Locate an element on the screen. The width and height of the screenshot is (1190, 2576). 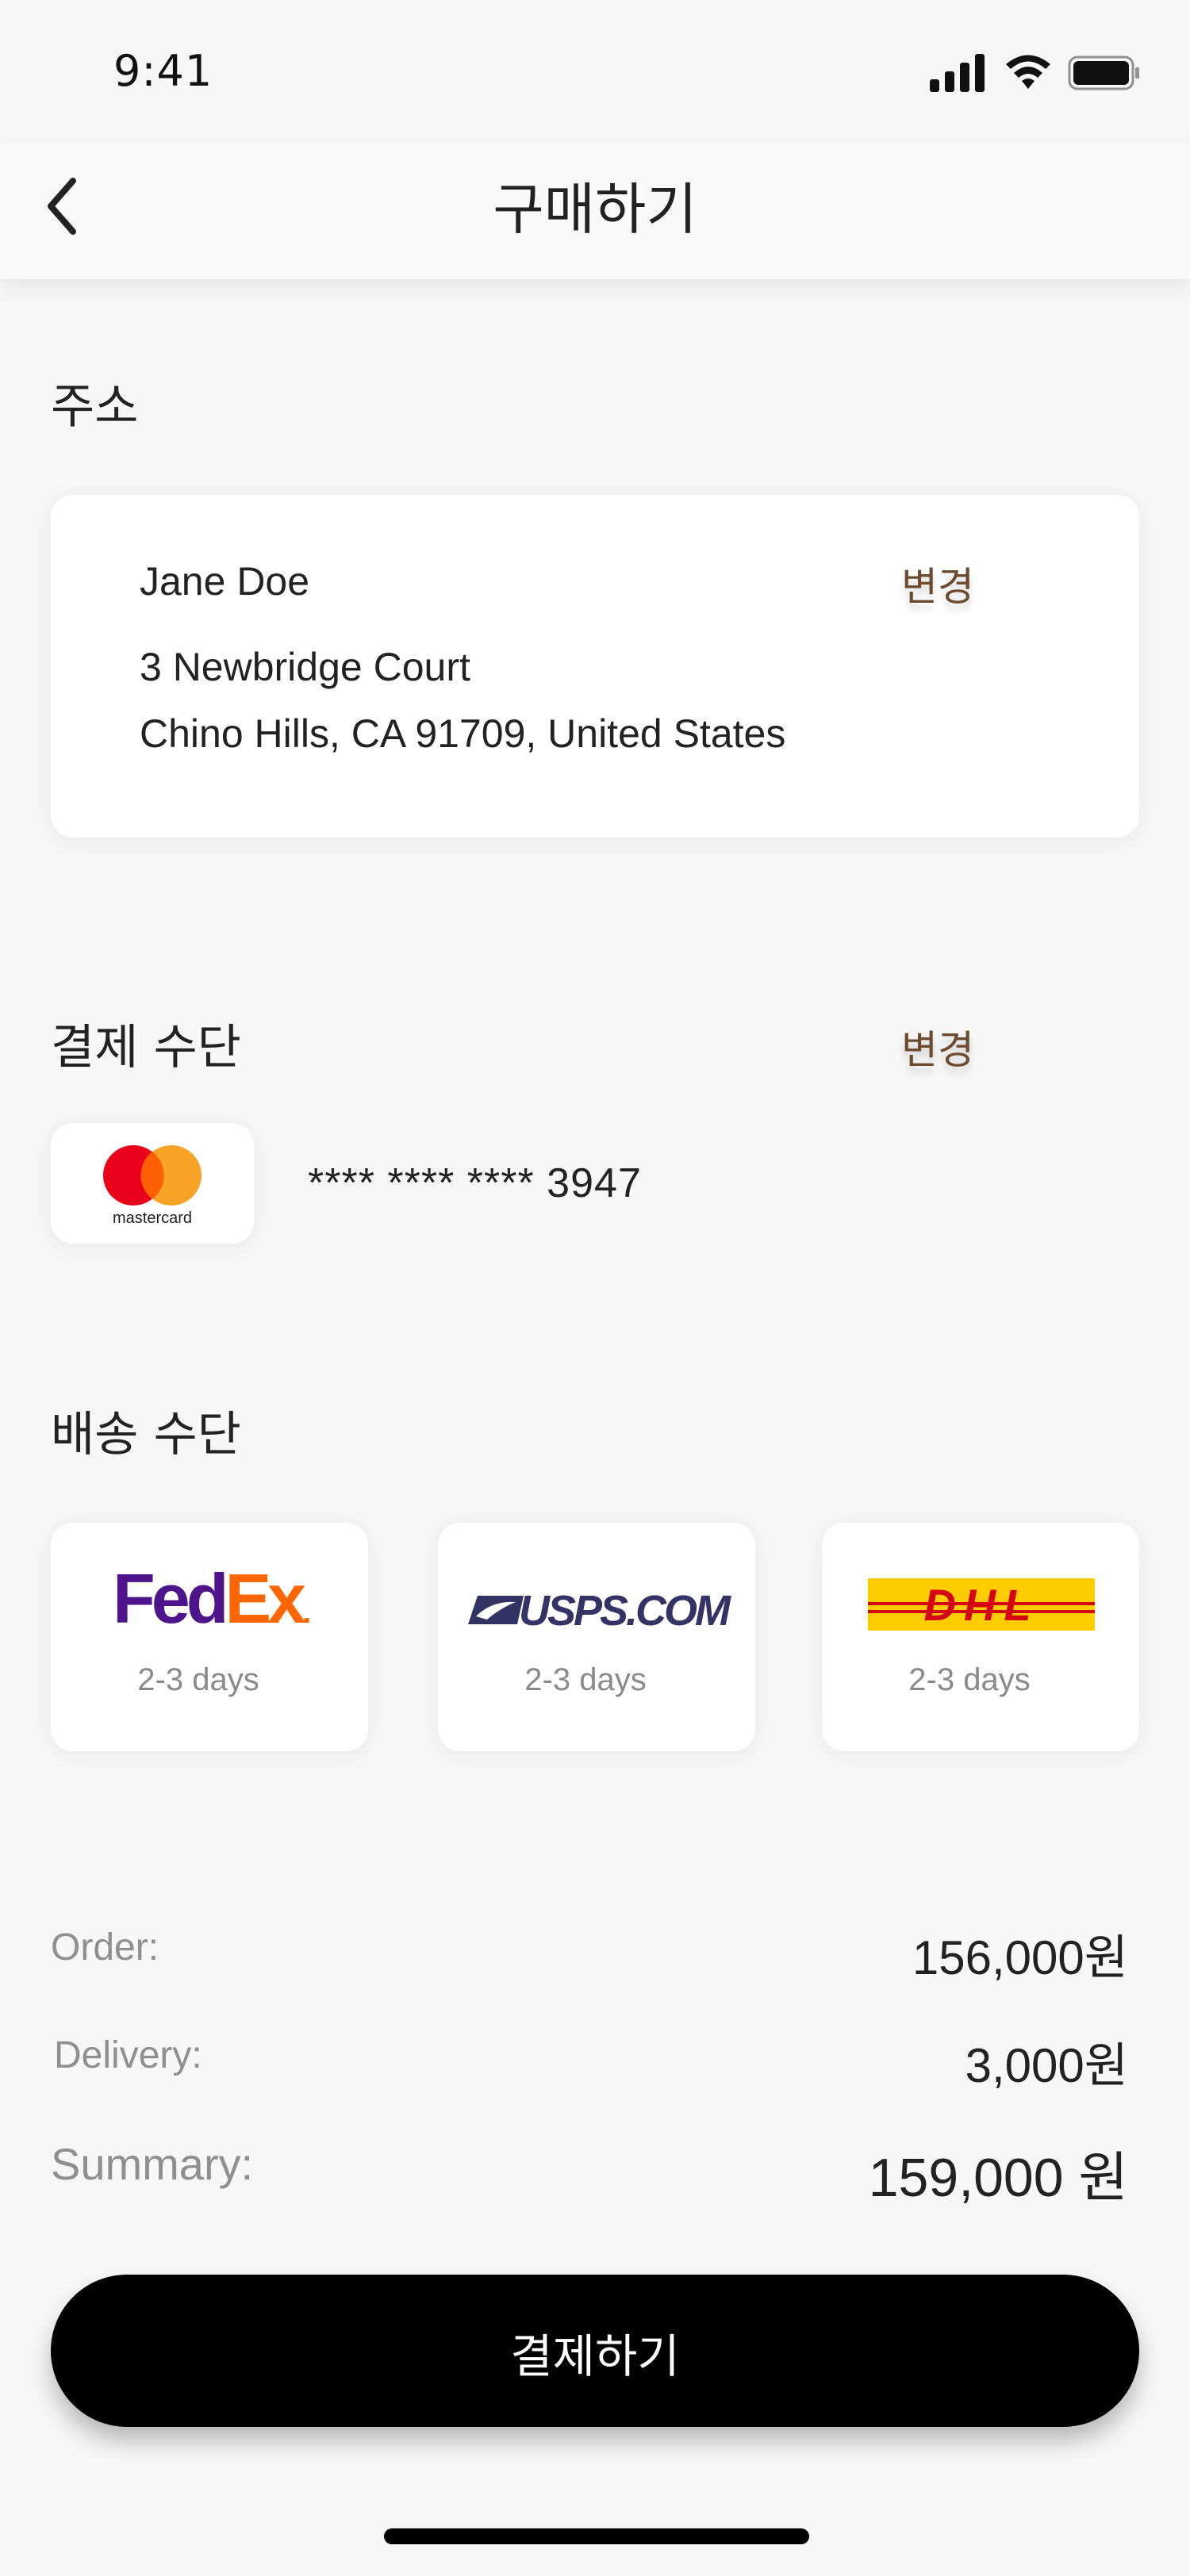
mastercard-wordmark: mastercard is located at coordinates (152, 1217).